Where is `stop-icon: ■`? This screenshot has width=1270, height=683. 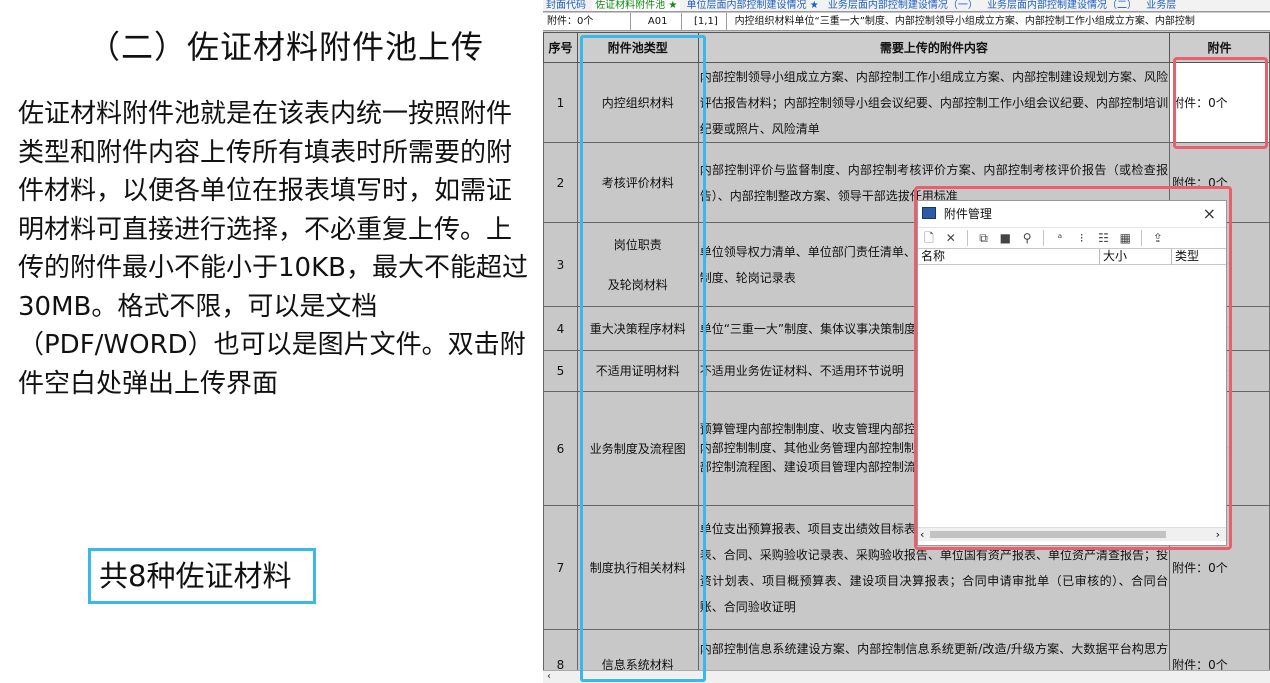 stop-icon: ■ is located at coordinates (1005, 238).